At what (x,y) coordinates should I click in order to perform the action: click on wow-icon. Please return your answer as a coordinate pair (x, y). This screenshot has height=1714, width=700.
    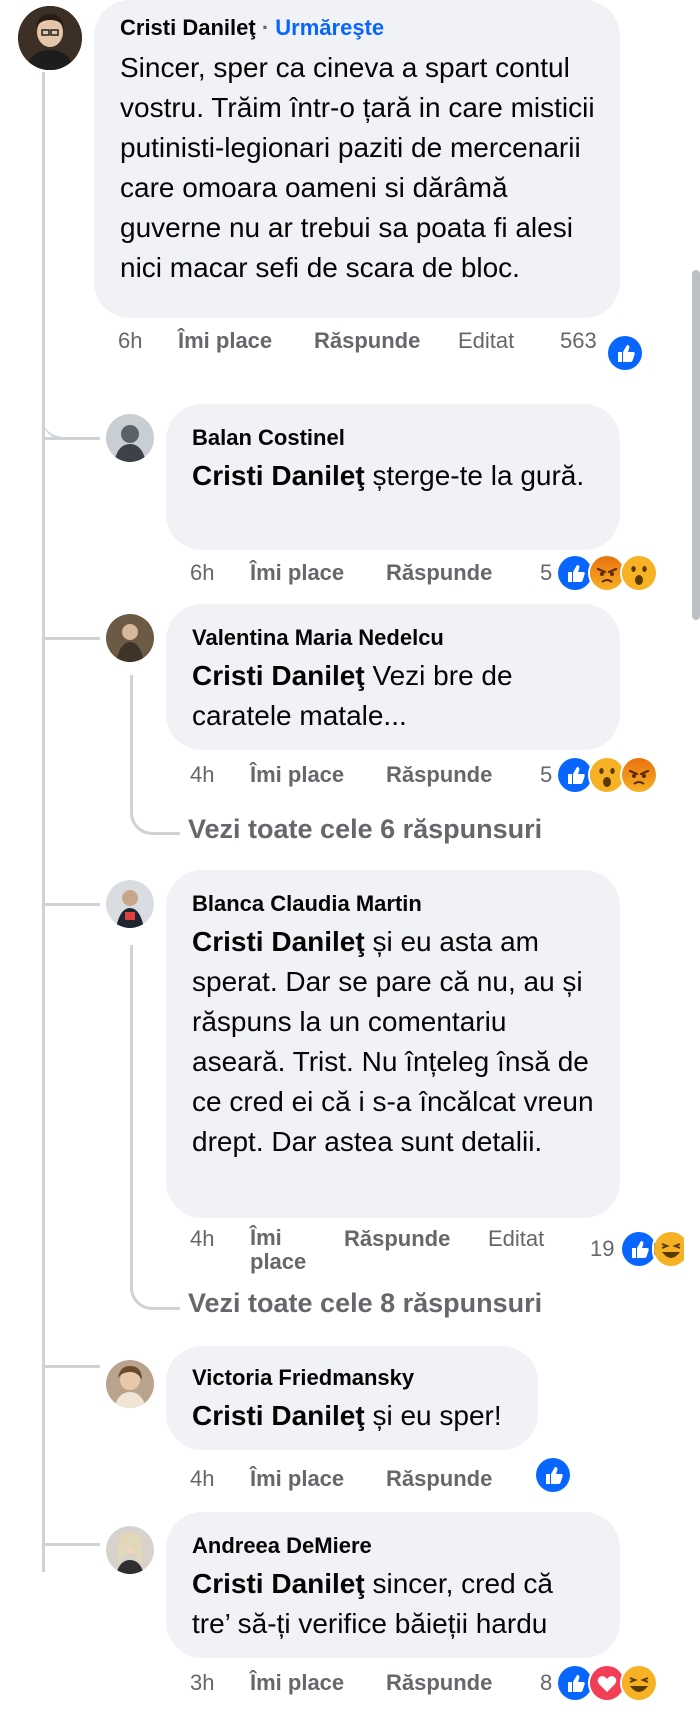
    Looking at the image, I should click on (639, 573).